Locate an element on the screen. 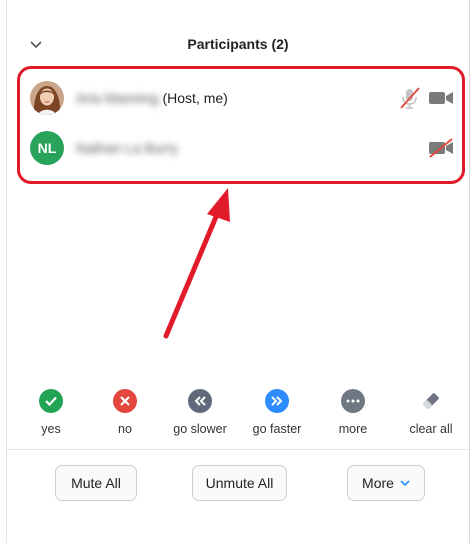 Image resolution: width=471 pixels, height=543 pixels. reaction-label: go slower is located at coordinates (200, 429).